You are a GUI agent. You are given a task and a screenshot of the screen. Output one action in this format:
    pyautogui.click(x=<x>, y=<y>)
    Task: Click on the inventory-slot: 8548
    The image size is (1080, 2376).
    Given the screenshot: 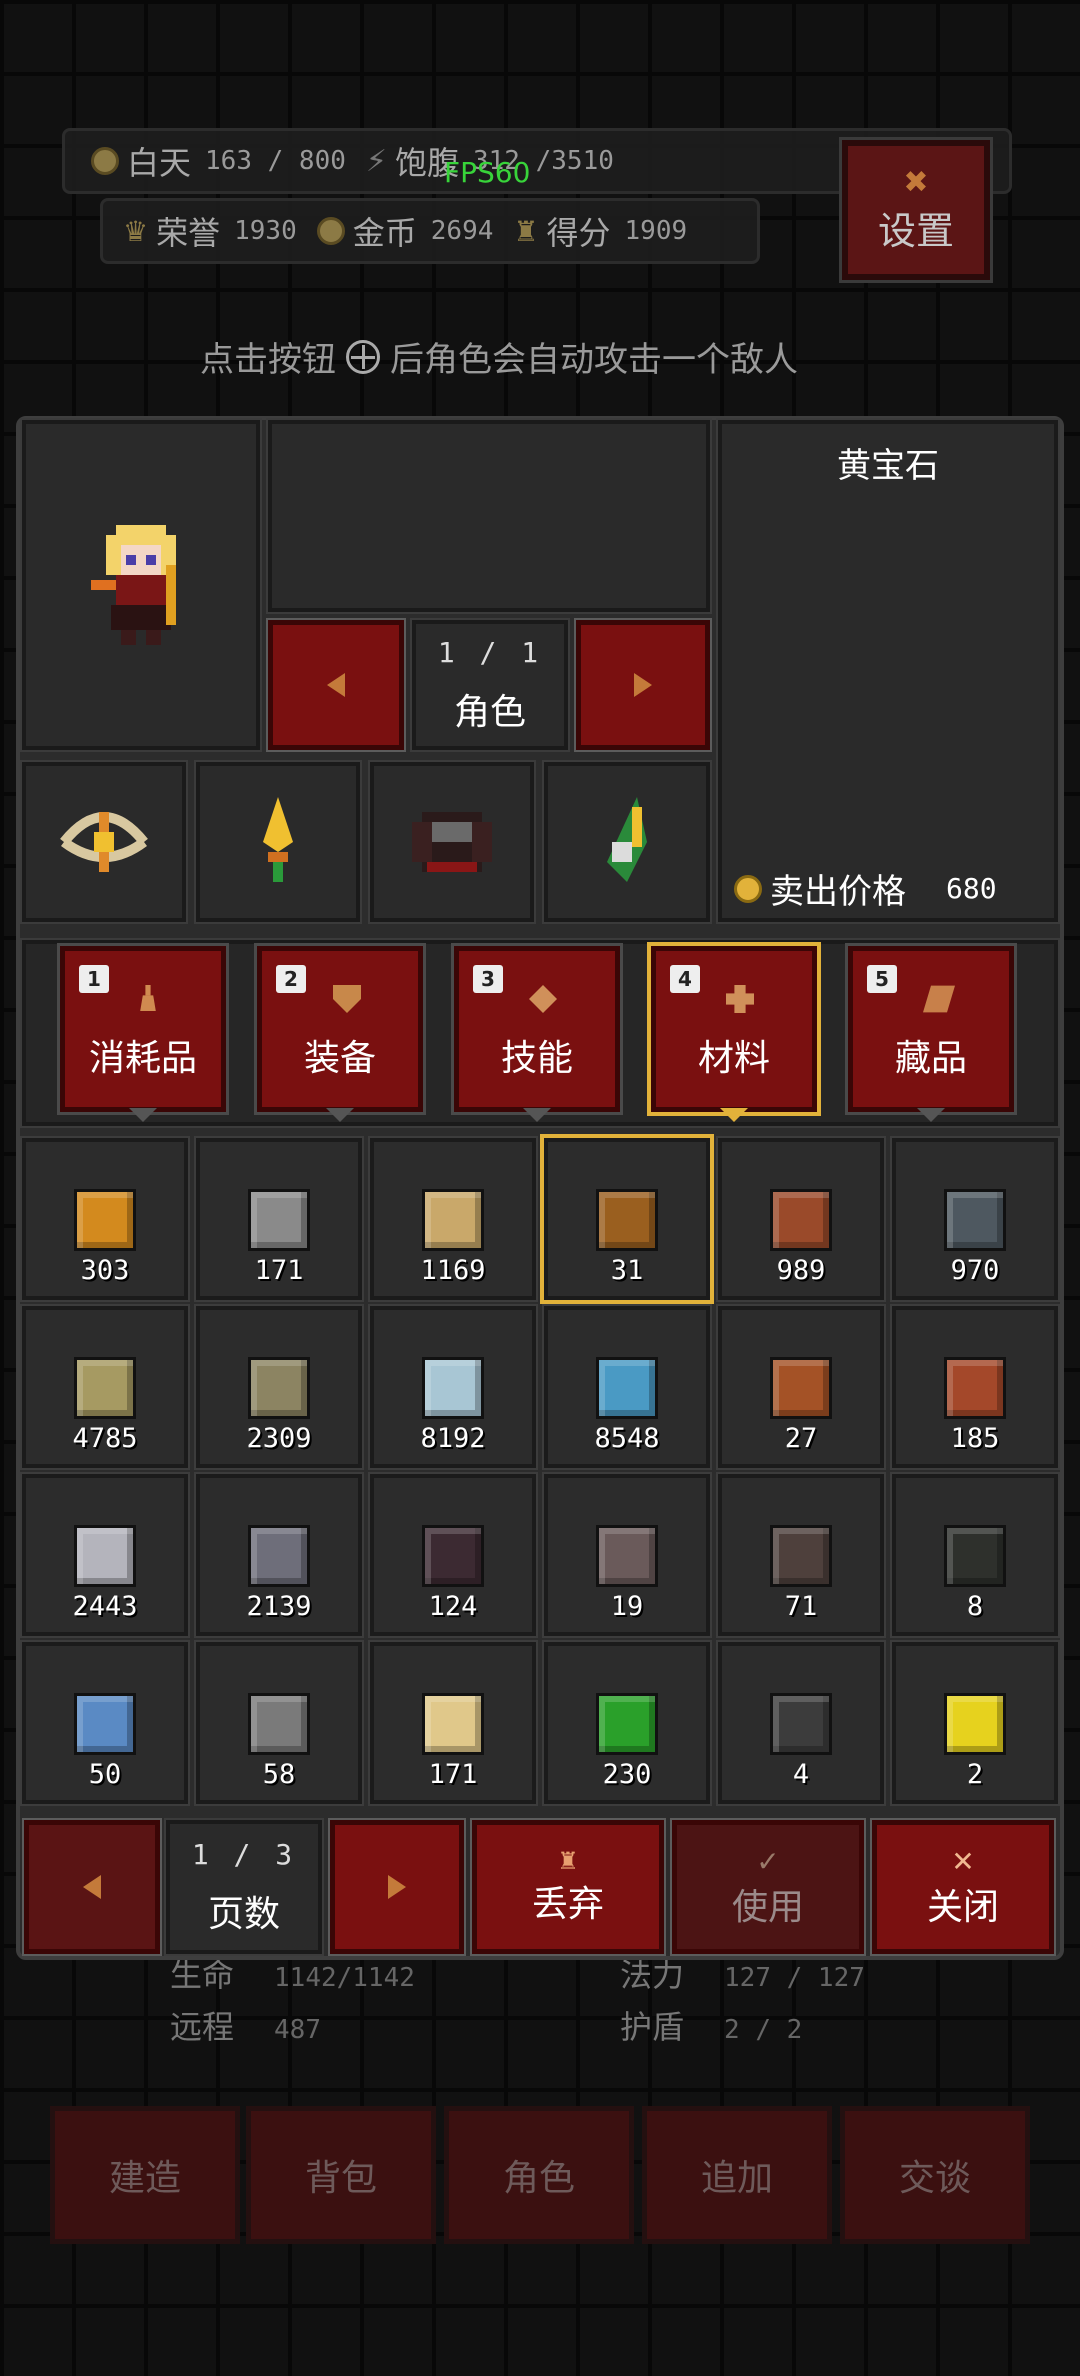 What is the action you would take?
    pyautogui.click(x=627, y=1387)
    